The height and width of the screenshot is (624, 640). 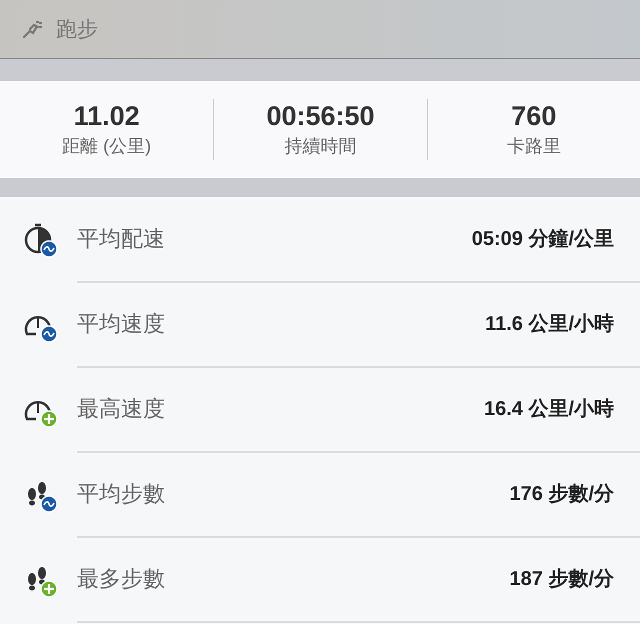 I want to click on metric-label: 平均速度, so click(x=121, y=324).